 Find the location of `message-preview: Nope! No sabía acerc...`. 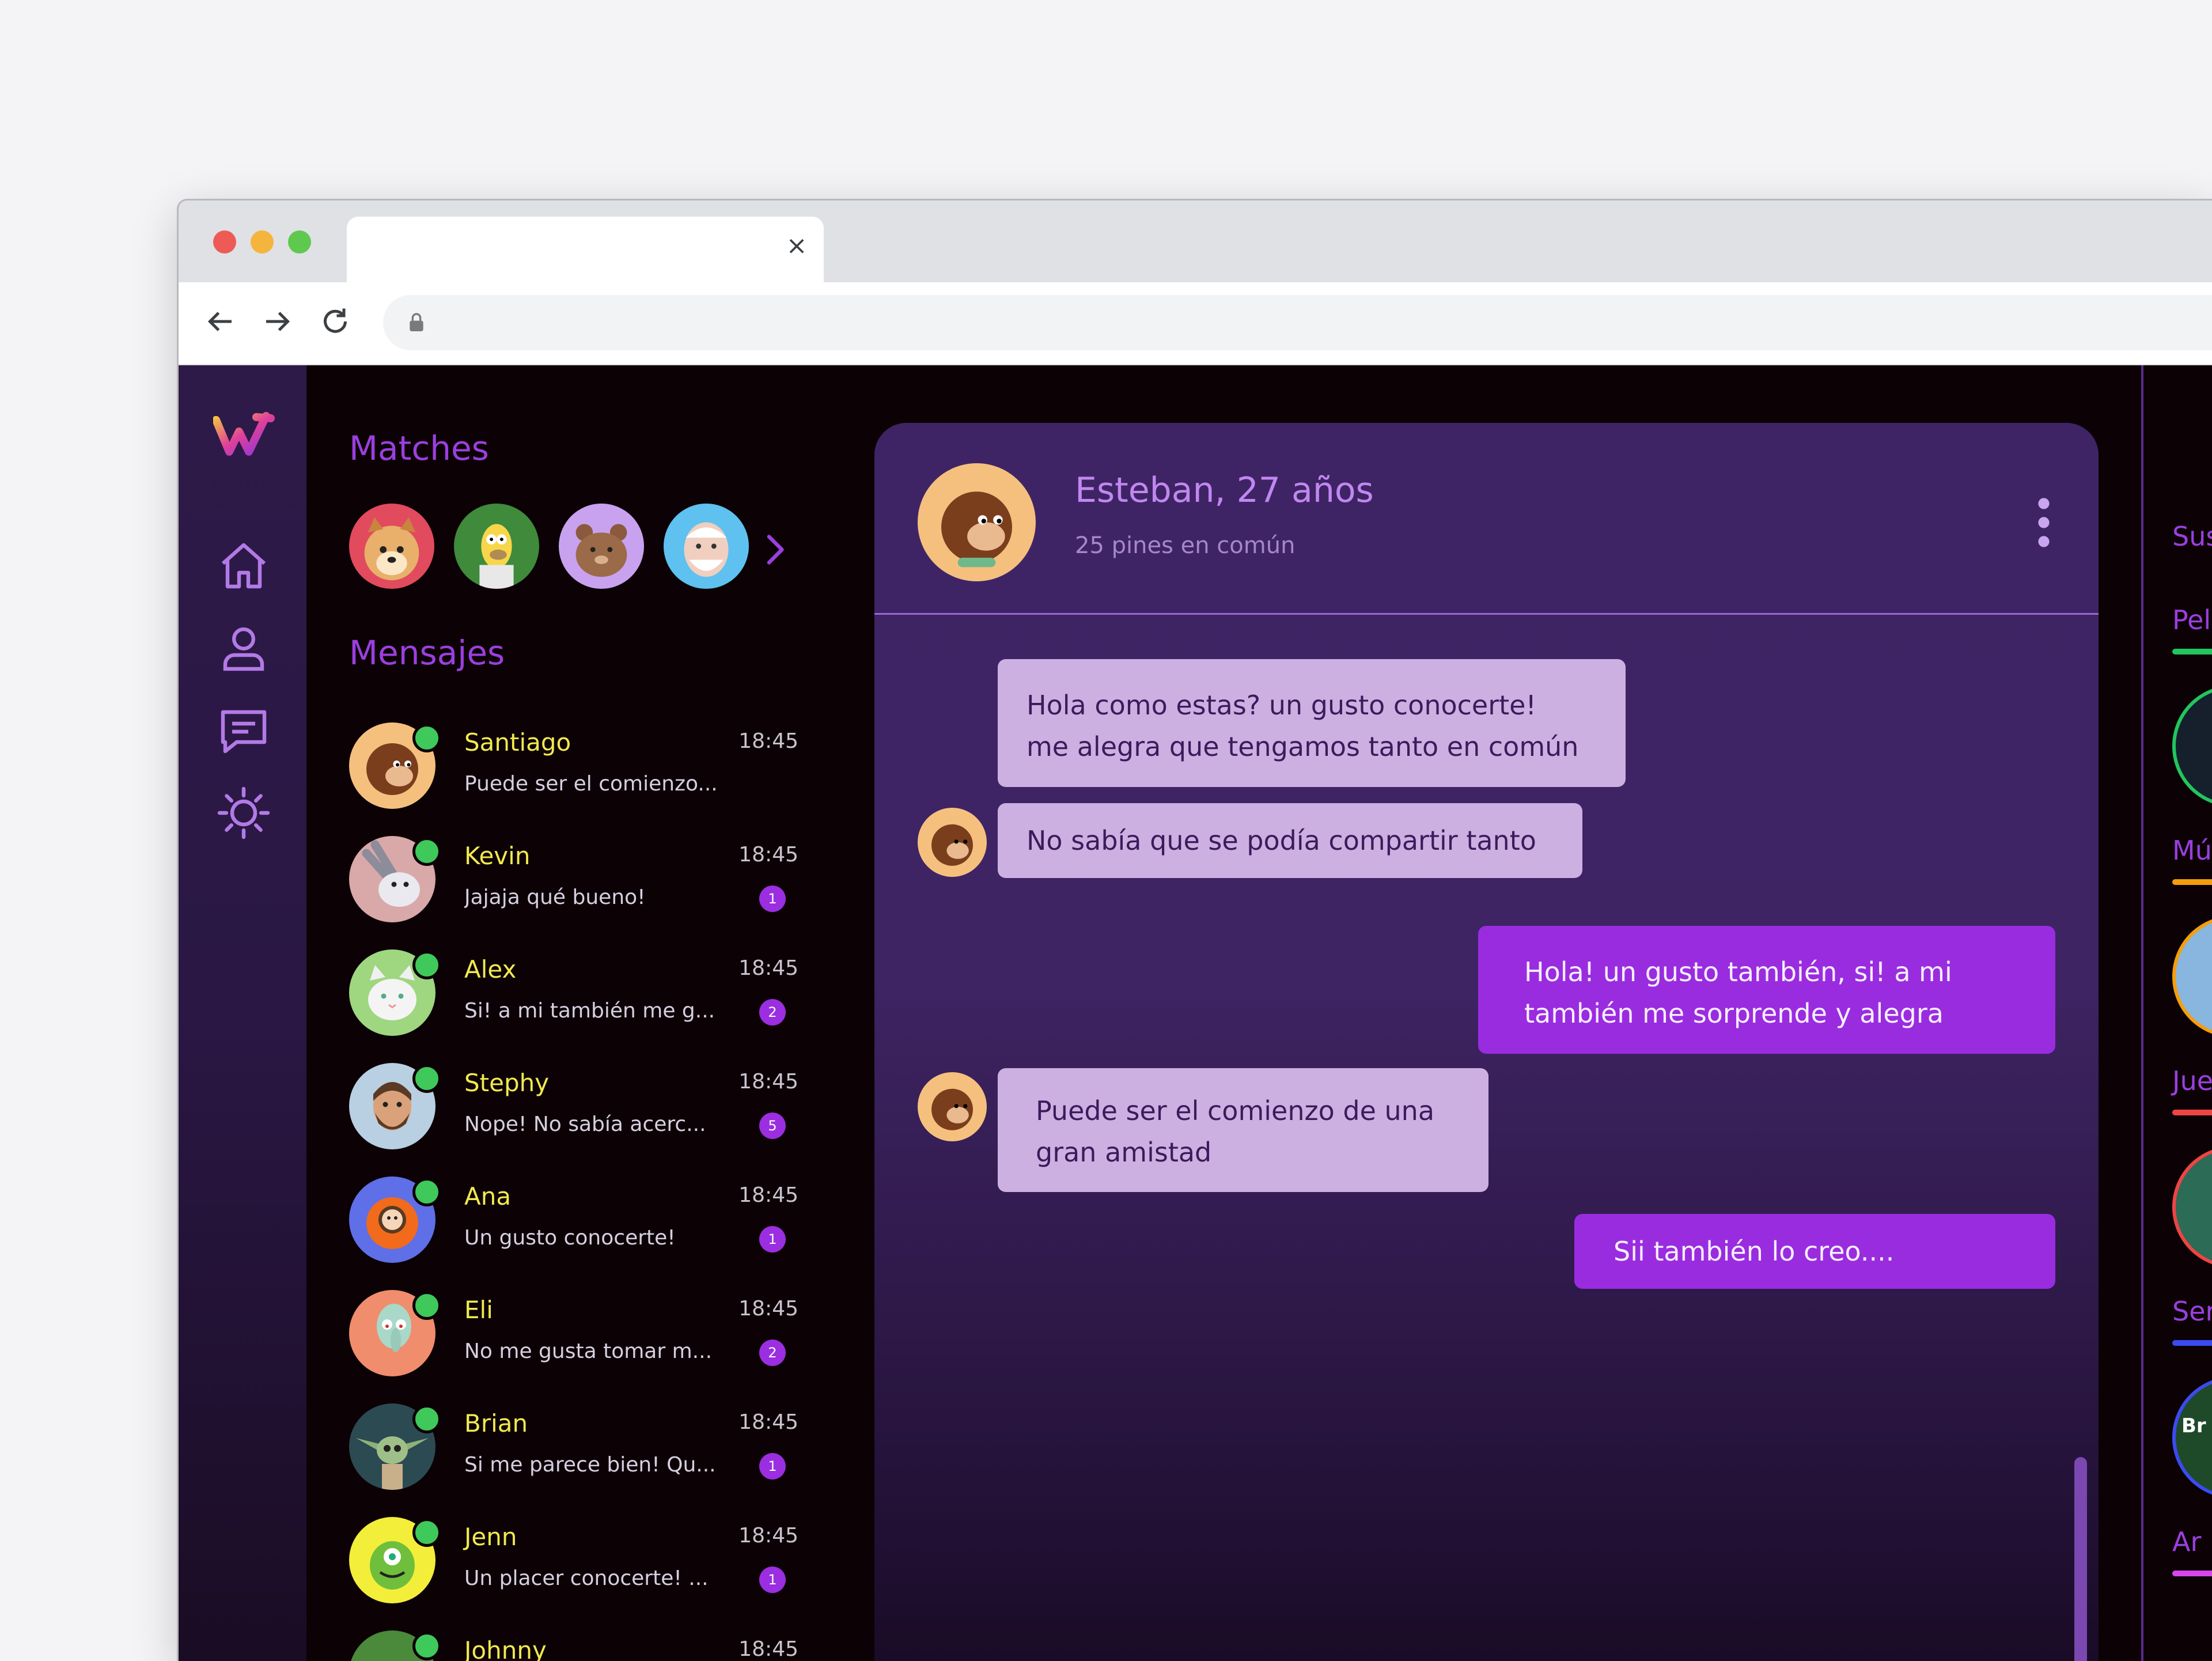

message-preview: Nope! No sabía acerc... is located at coordinates (585, 1124).